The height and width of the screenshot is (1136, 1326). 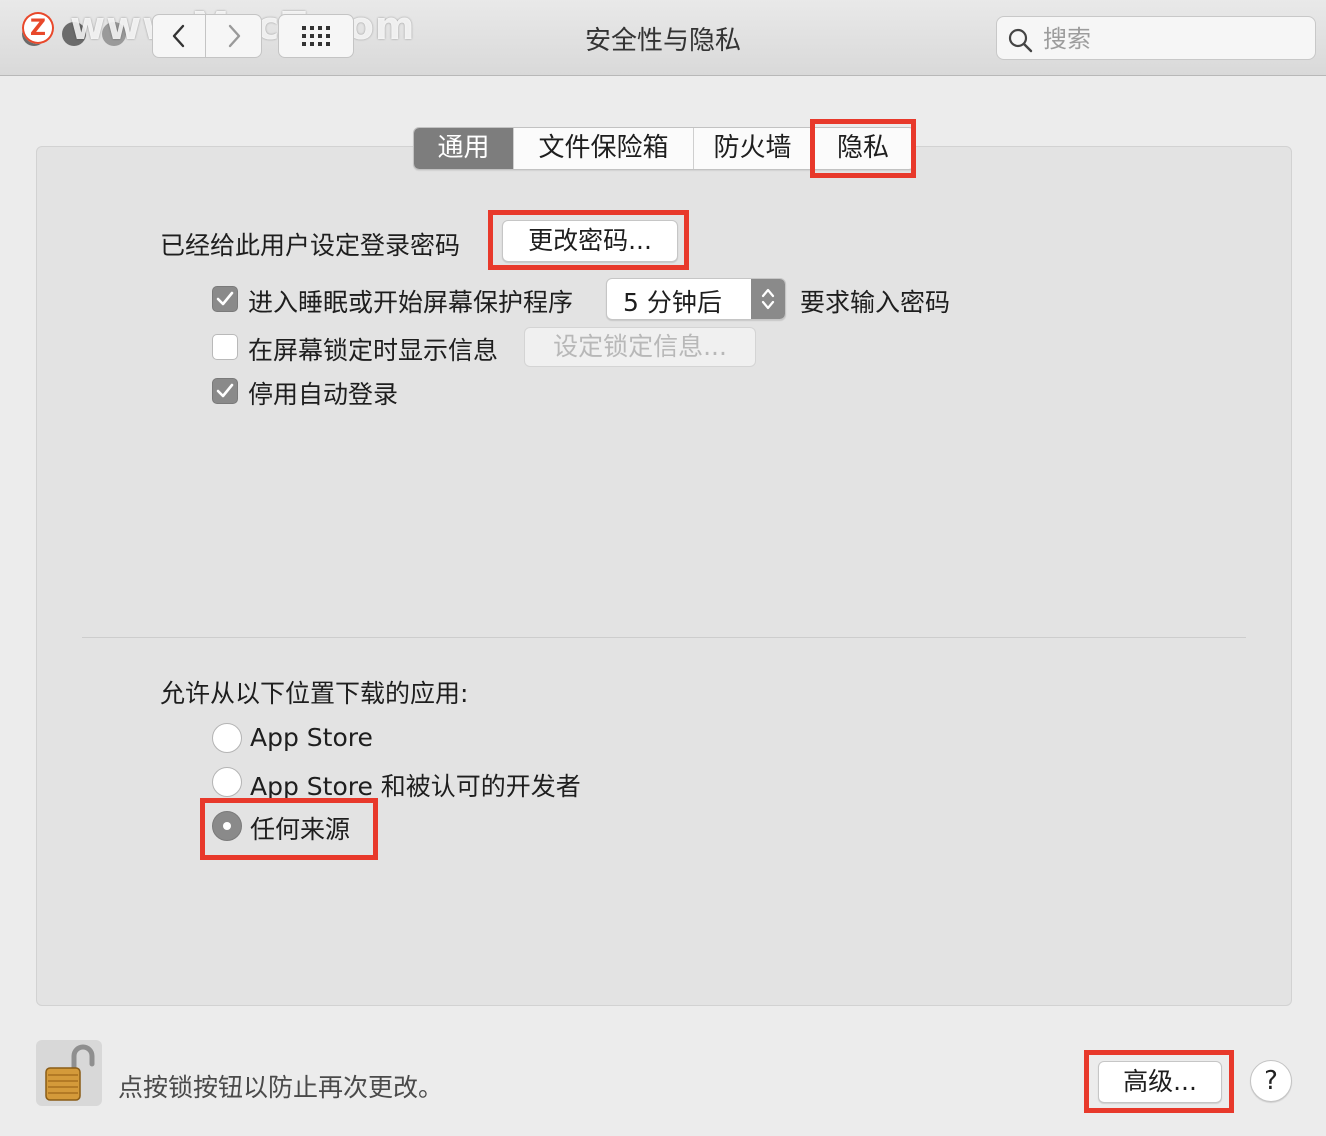 I want to click on radio-app-store, so click(x=227, y=738).